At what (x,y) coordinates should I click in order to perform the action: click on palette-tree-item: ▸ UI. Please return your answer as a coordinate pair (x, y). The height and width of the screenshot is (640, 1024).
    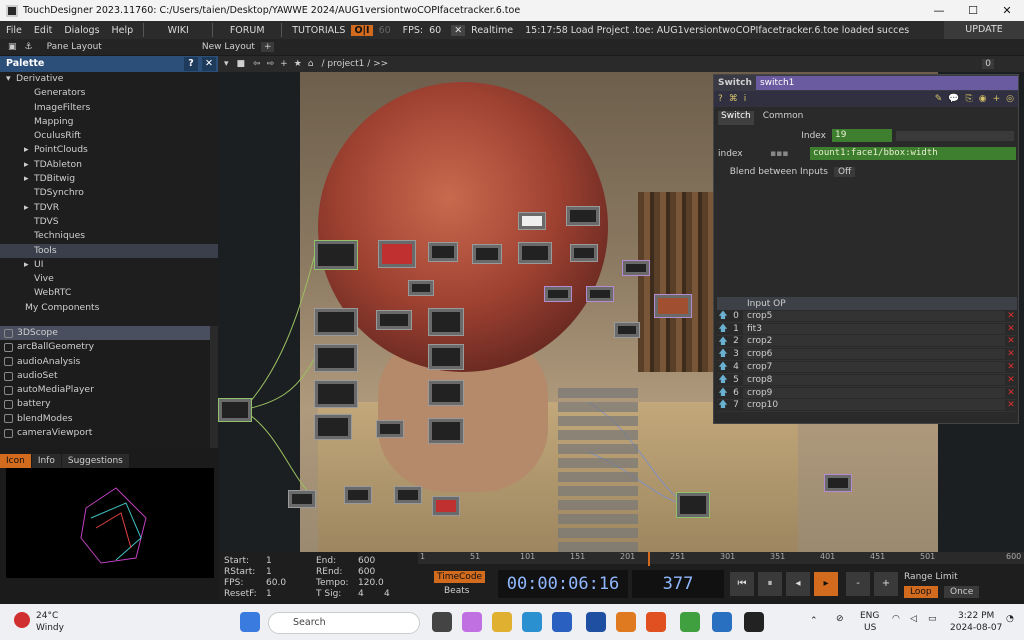
    Looking at the image, I should click on (109, 265).